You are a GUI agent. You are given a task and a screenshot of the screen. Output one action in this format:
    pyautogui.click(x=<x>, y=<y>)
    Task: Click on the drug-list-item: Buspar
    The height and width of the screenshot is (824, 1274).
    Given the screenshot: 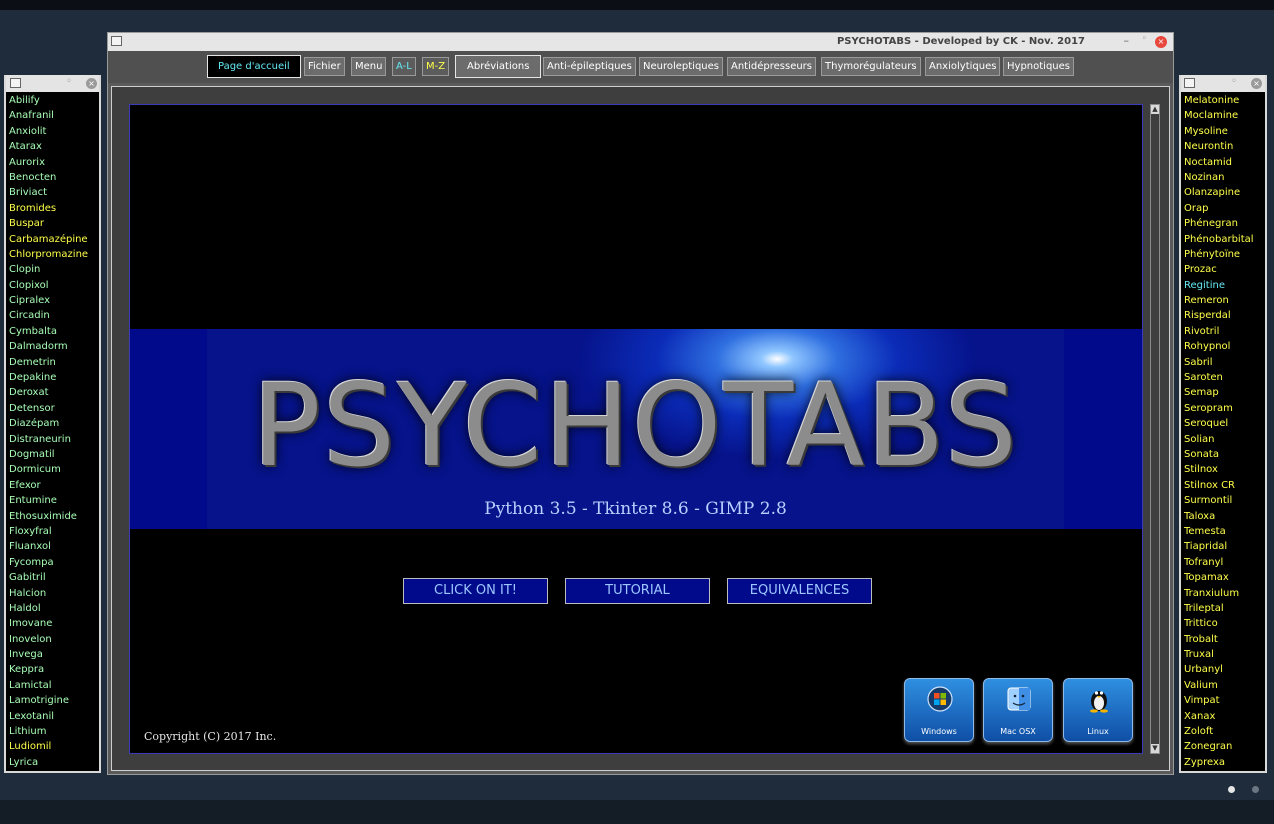 What is the action you would take?
    pyautogui.click(x=54, y=223)
    